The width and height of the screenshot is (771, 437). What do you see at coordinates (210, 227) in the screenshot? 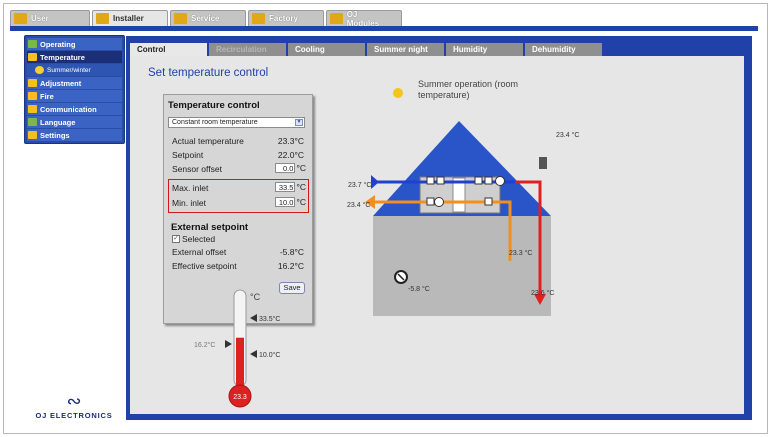
I see `external-setpoint-title: External setpoint` at bounding box center [210, 227].